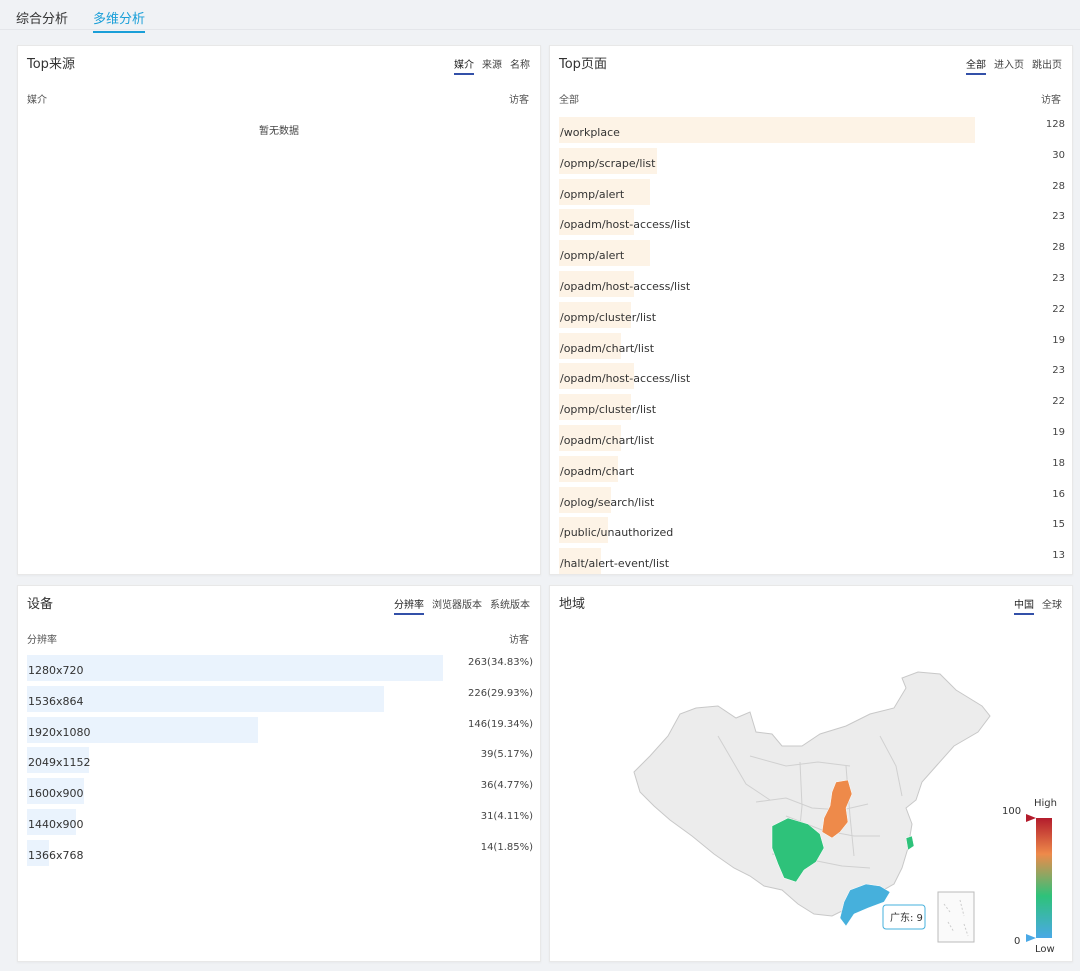 The image size is (1080, 971). Describe the element at coordinates (281, 760) in the screenshot. I see `table-row: 2049x1152 39(5.17%)` at that location.